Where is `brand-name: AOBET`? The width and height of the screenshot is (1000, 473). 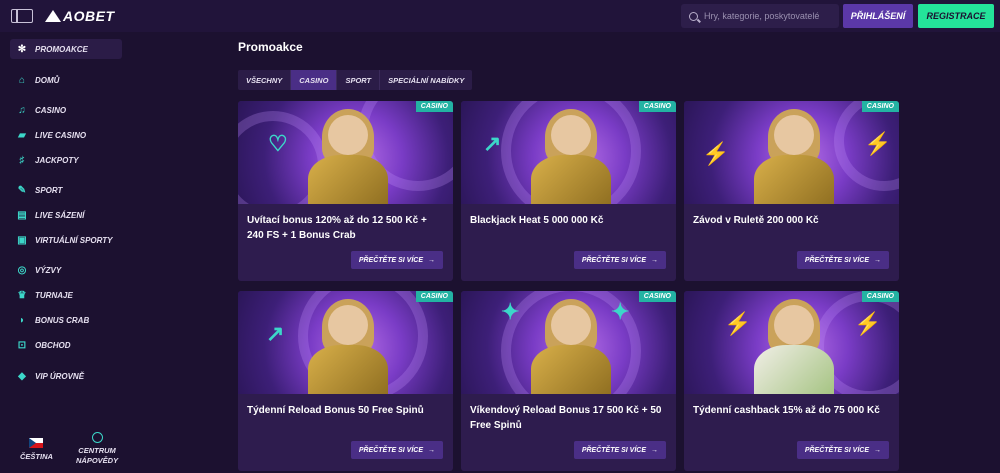
brand-name: AOBET is located at coordinates (89, 16).